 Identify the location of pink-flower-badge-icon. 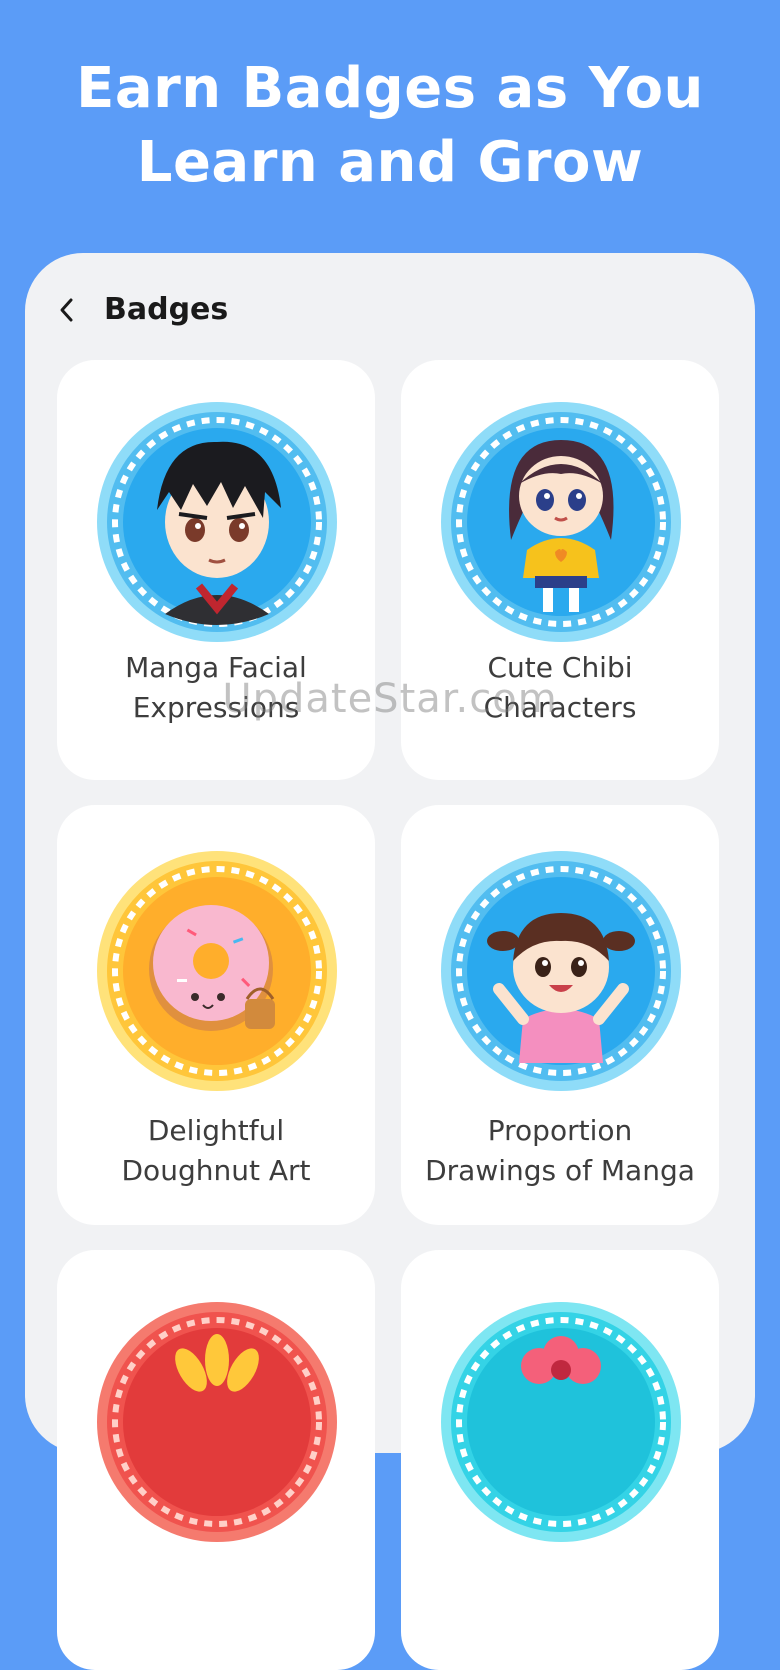
(561, 1422).